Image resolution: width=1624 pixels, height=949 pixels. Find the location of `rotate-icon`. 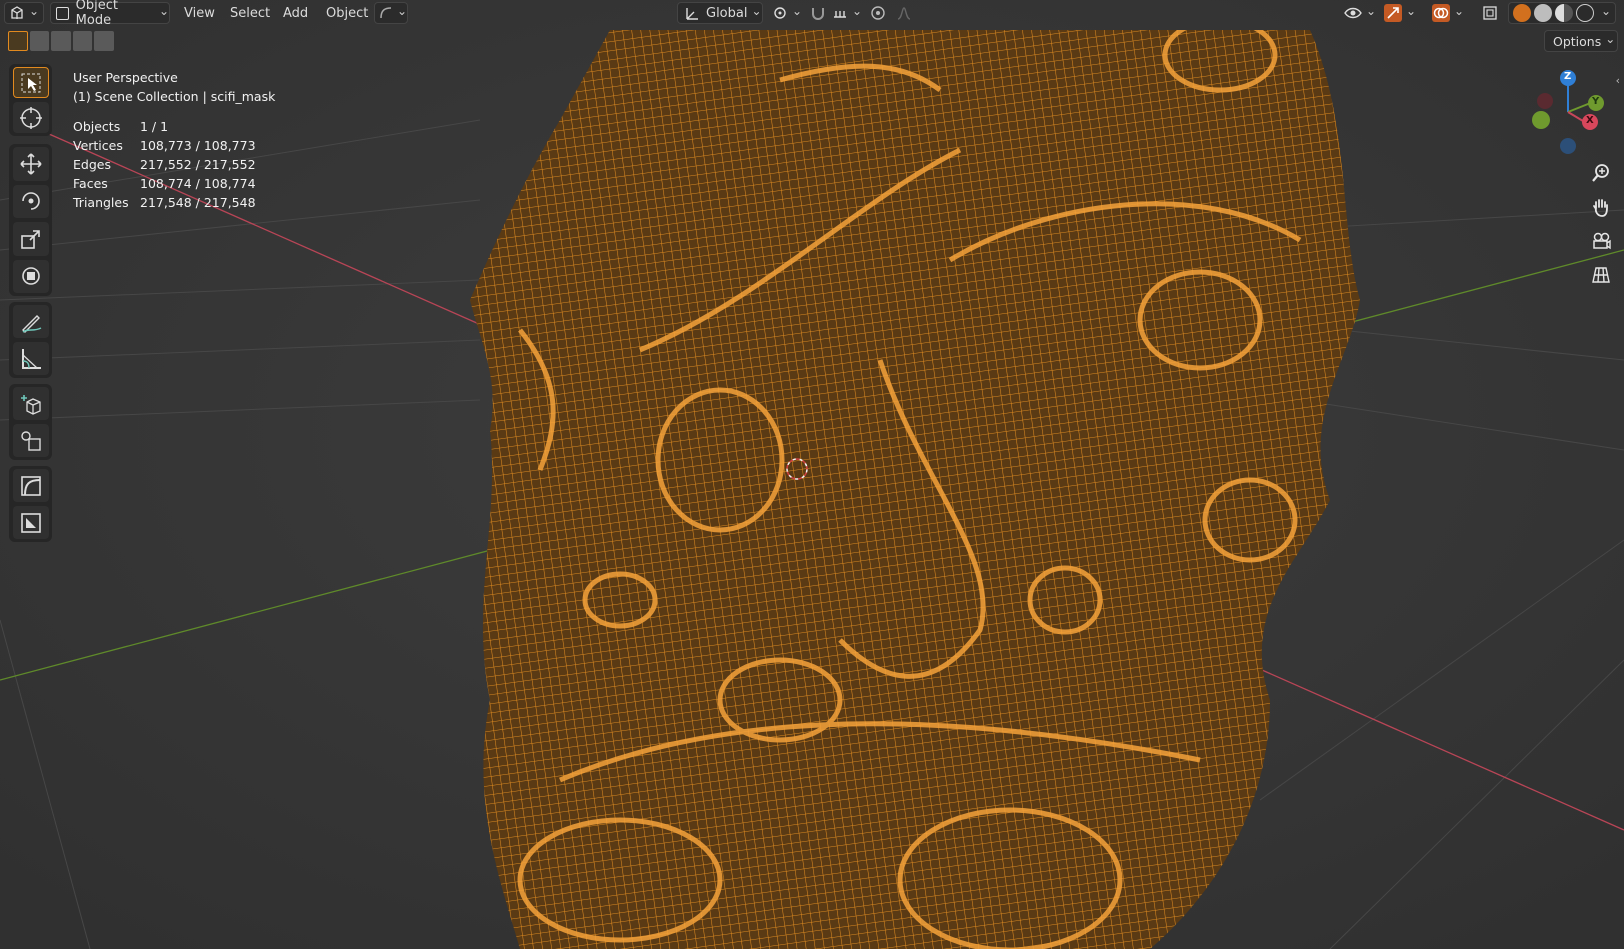

rotate-icon is located at coordinates (30, 201).